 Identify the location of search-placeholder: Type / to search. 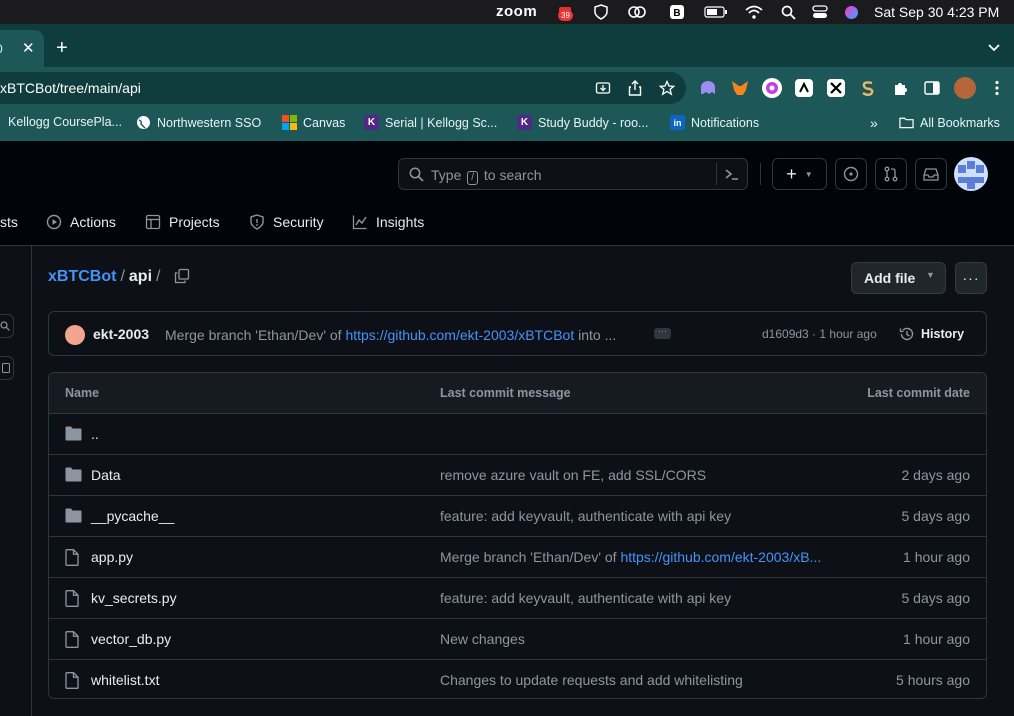
(486, 176).